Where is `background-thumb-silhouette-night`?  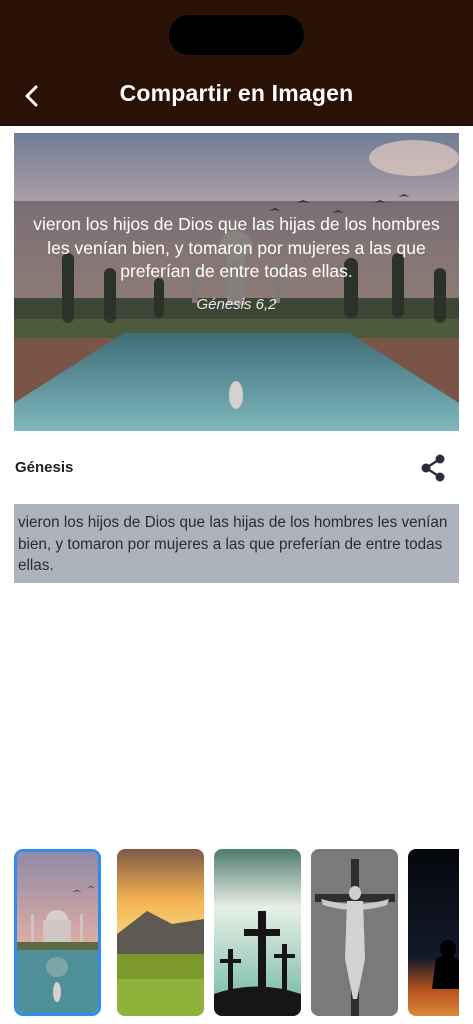
background-thumb-silhouette-night is located at coordinates (433, 932).